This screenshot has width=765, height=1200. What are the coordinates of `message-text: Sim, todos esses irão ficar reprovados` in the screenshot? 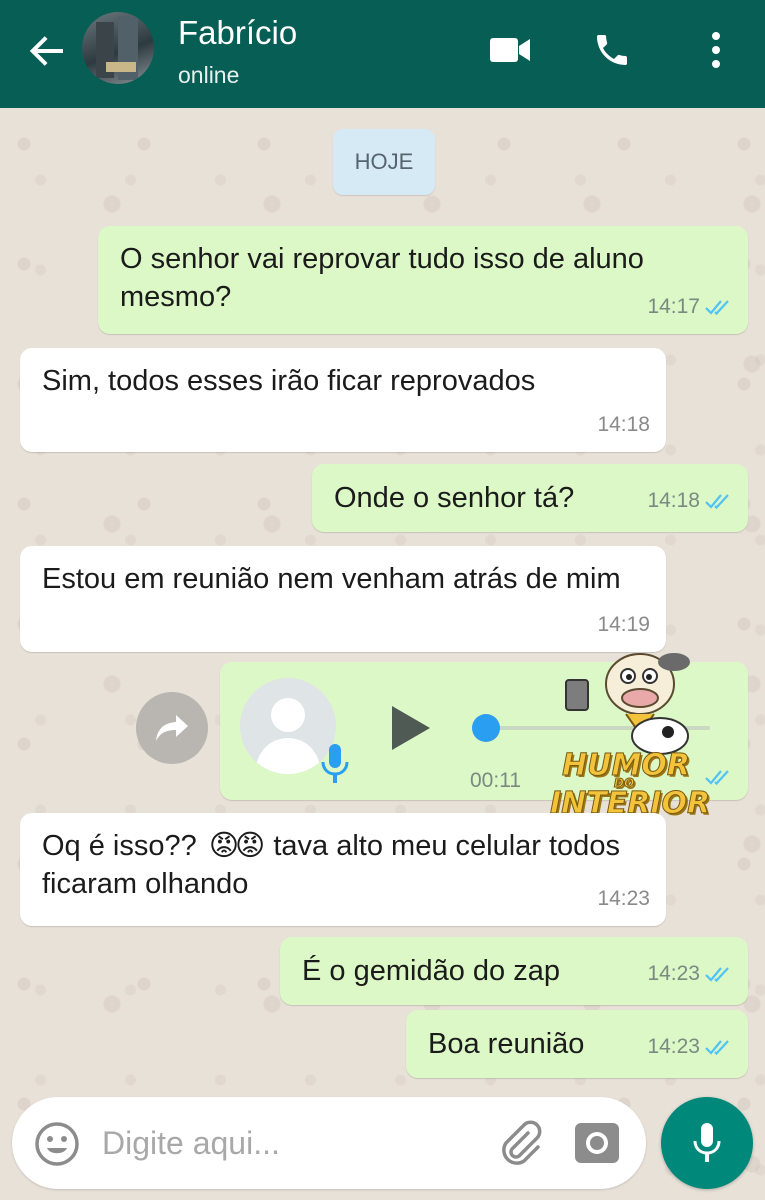 It's located at (289, 381).